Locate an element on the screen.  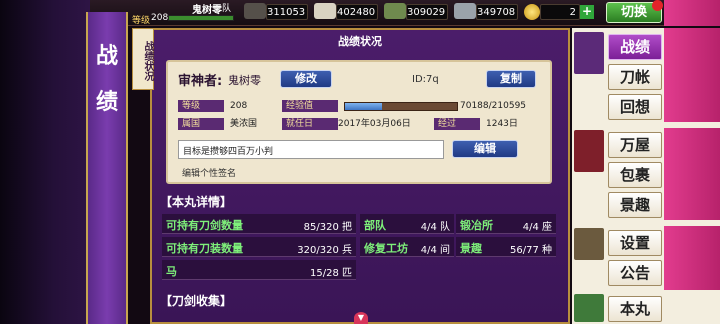
nav-home: 本丸 is located at coordinates (635, 309).